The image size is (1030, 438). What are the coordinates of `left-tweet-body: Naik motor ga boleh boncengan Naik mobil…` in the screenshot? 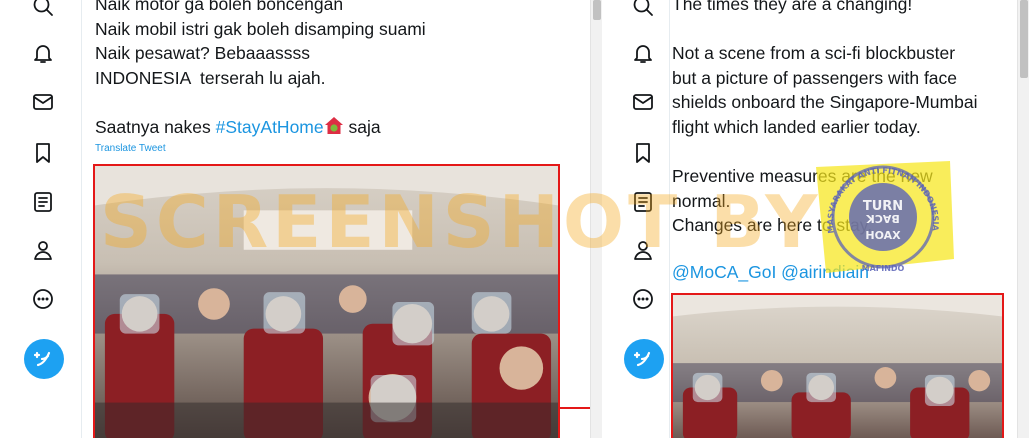 It's located at (260, 70).